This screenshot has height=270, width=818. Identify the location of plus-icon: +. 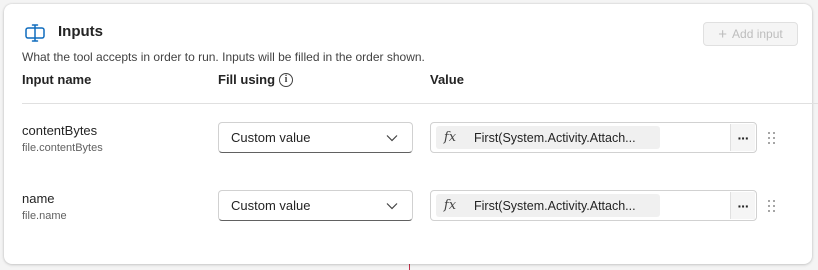
(723, 34).